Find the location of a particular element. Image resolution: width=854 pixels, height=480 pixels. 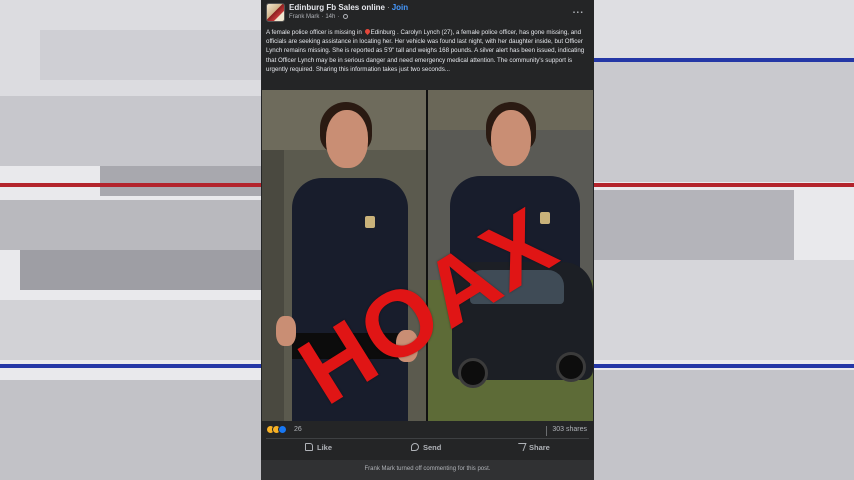

share-label: Share is located at coordinates (539, 447).